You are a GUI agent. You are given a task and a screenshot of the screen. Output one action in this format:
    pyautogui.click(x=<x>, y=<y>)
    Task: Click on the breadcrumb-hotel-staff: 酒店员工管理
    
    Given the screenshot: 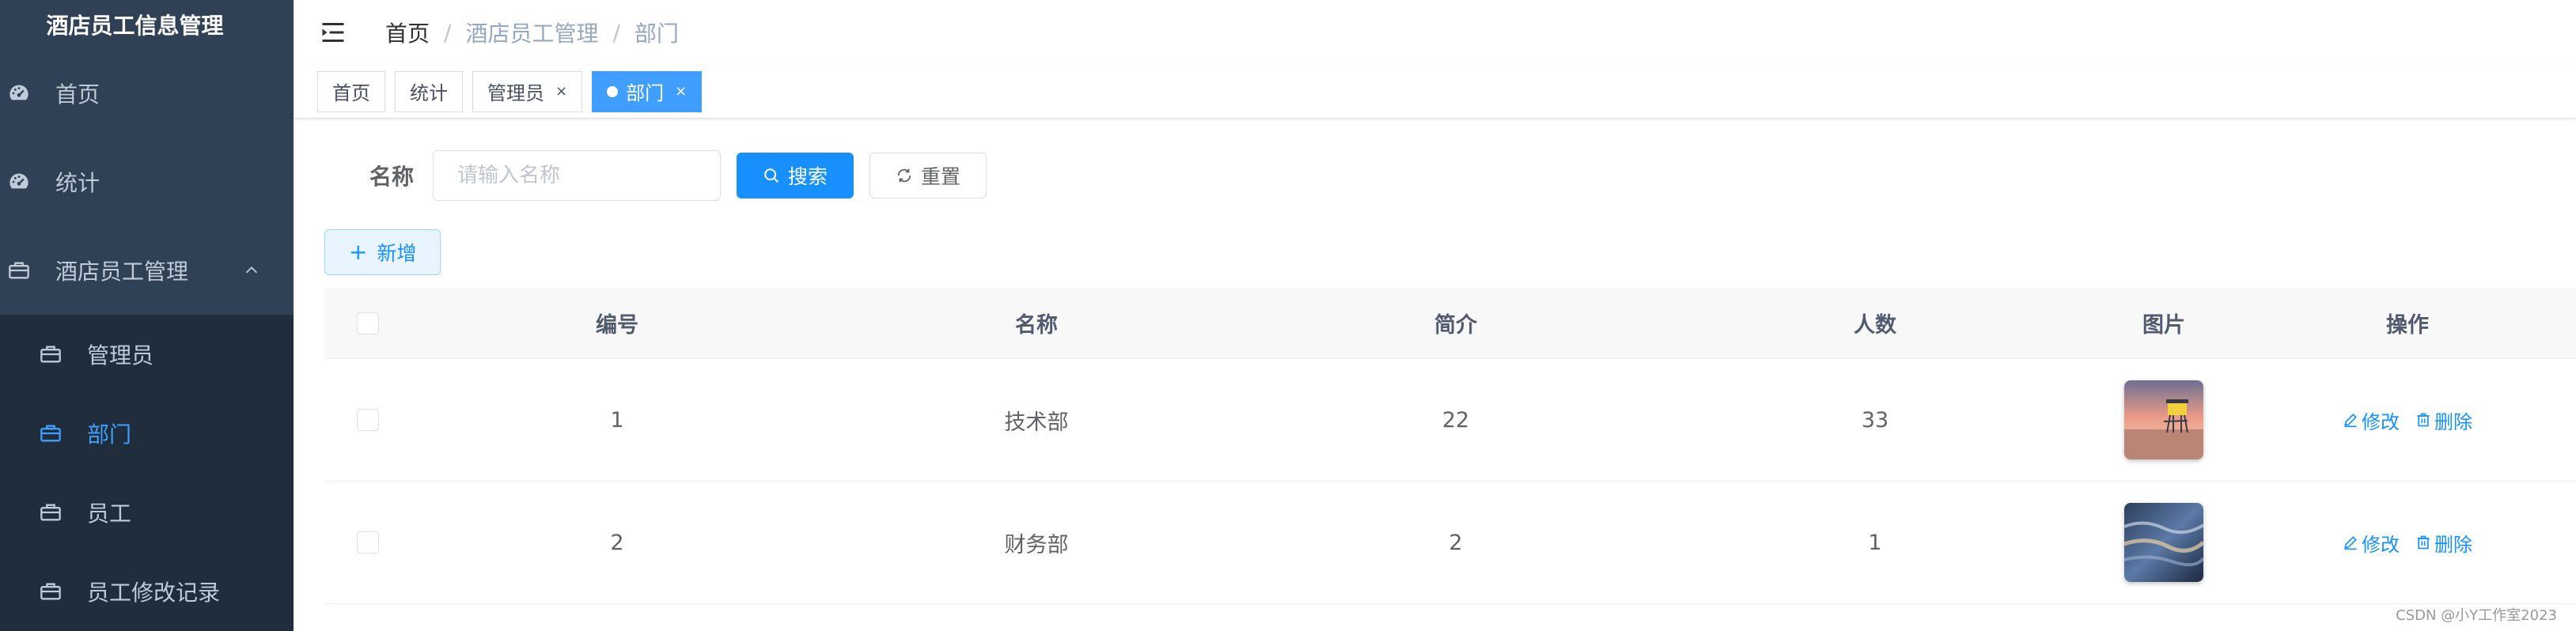 What is the action you would take?
    pyautogui.click(x=532, y=34)
    